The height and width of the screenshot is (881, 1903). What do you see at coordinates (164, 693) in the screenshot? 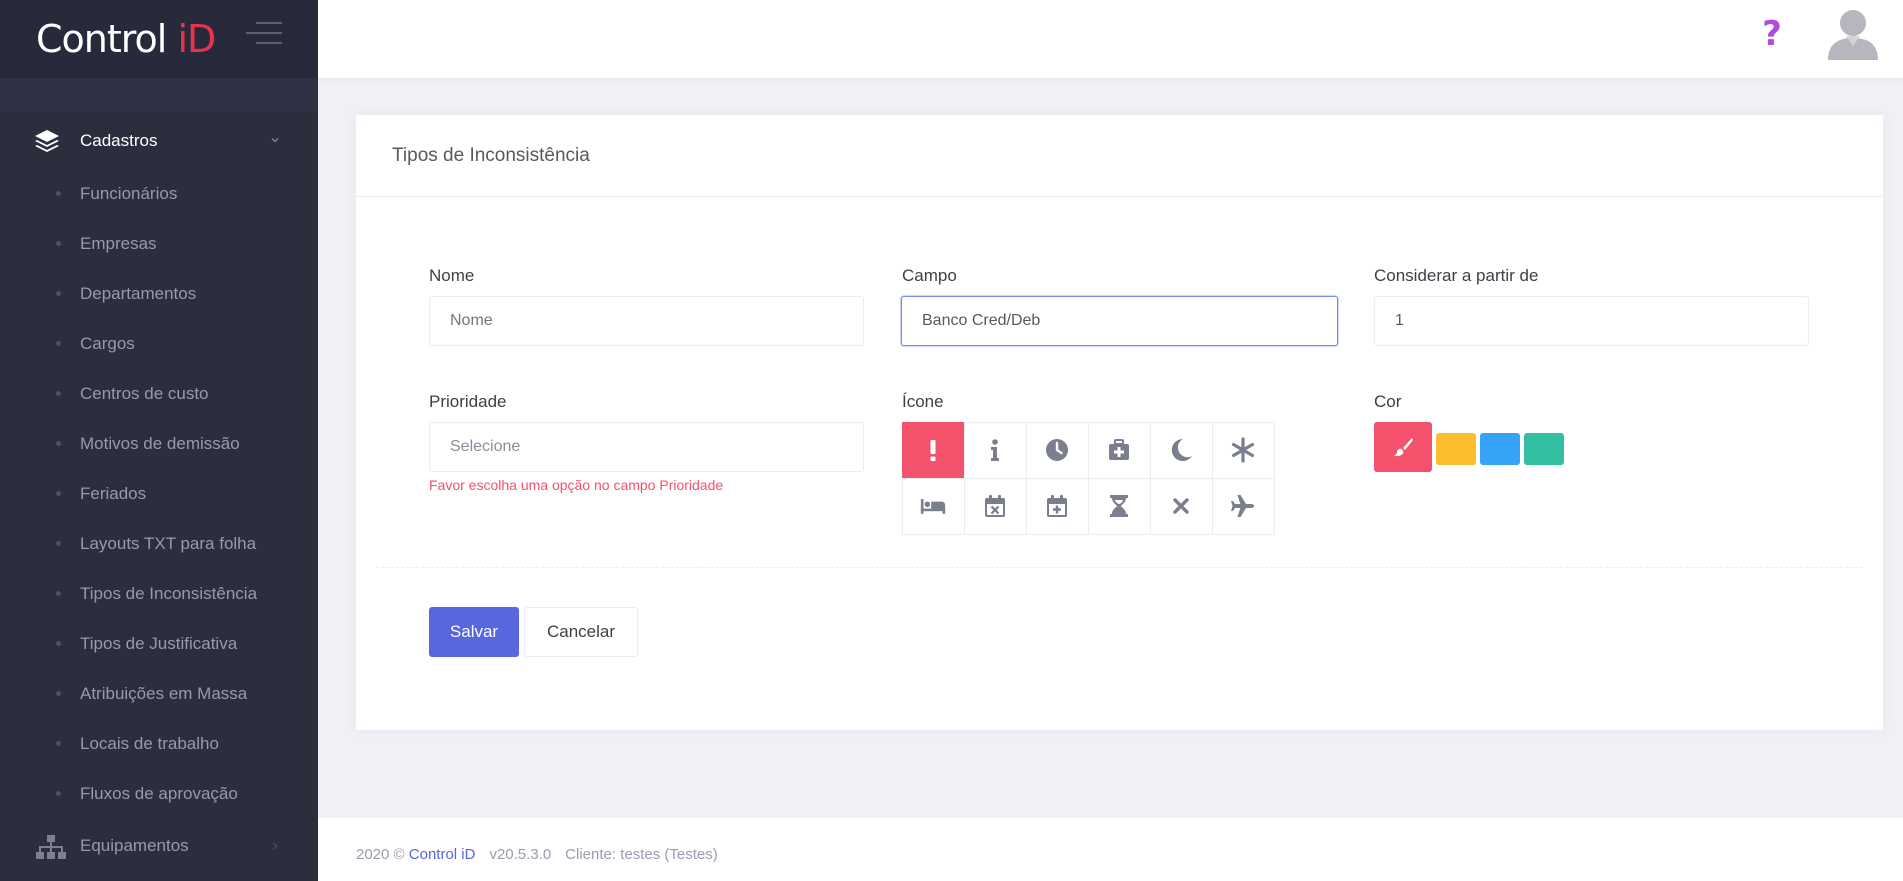
I see `sidebar-item-label: Atribuições em Massa` at bounding box center [164, 693].